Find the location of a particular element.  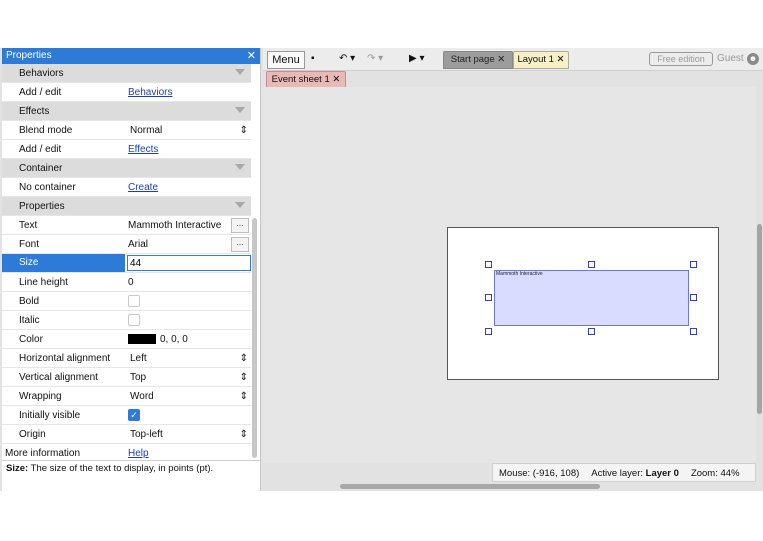

property-value: ✓ is located at coordinates (181, 415).